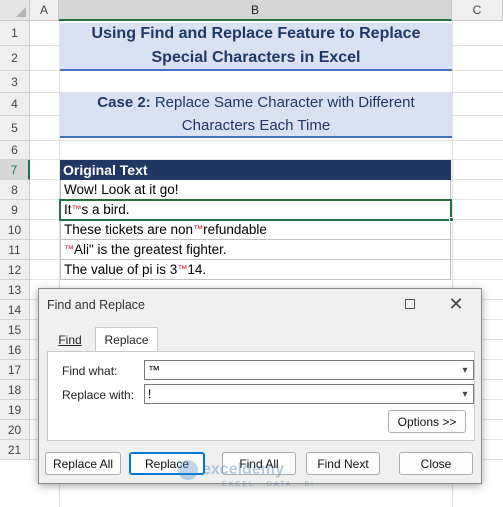 This screenshot has width=503, height=507. What do you see at coordinates (15, 330) in the screenshot?
I see `row-header-15: 15` at bounding box center [15, 330].